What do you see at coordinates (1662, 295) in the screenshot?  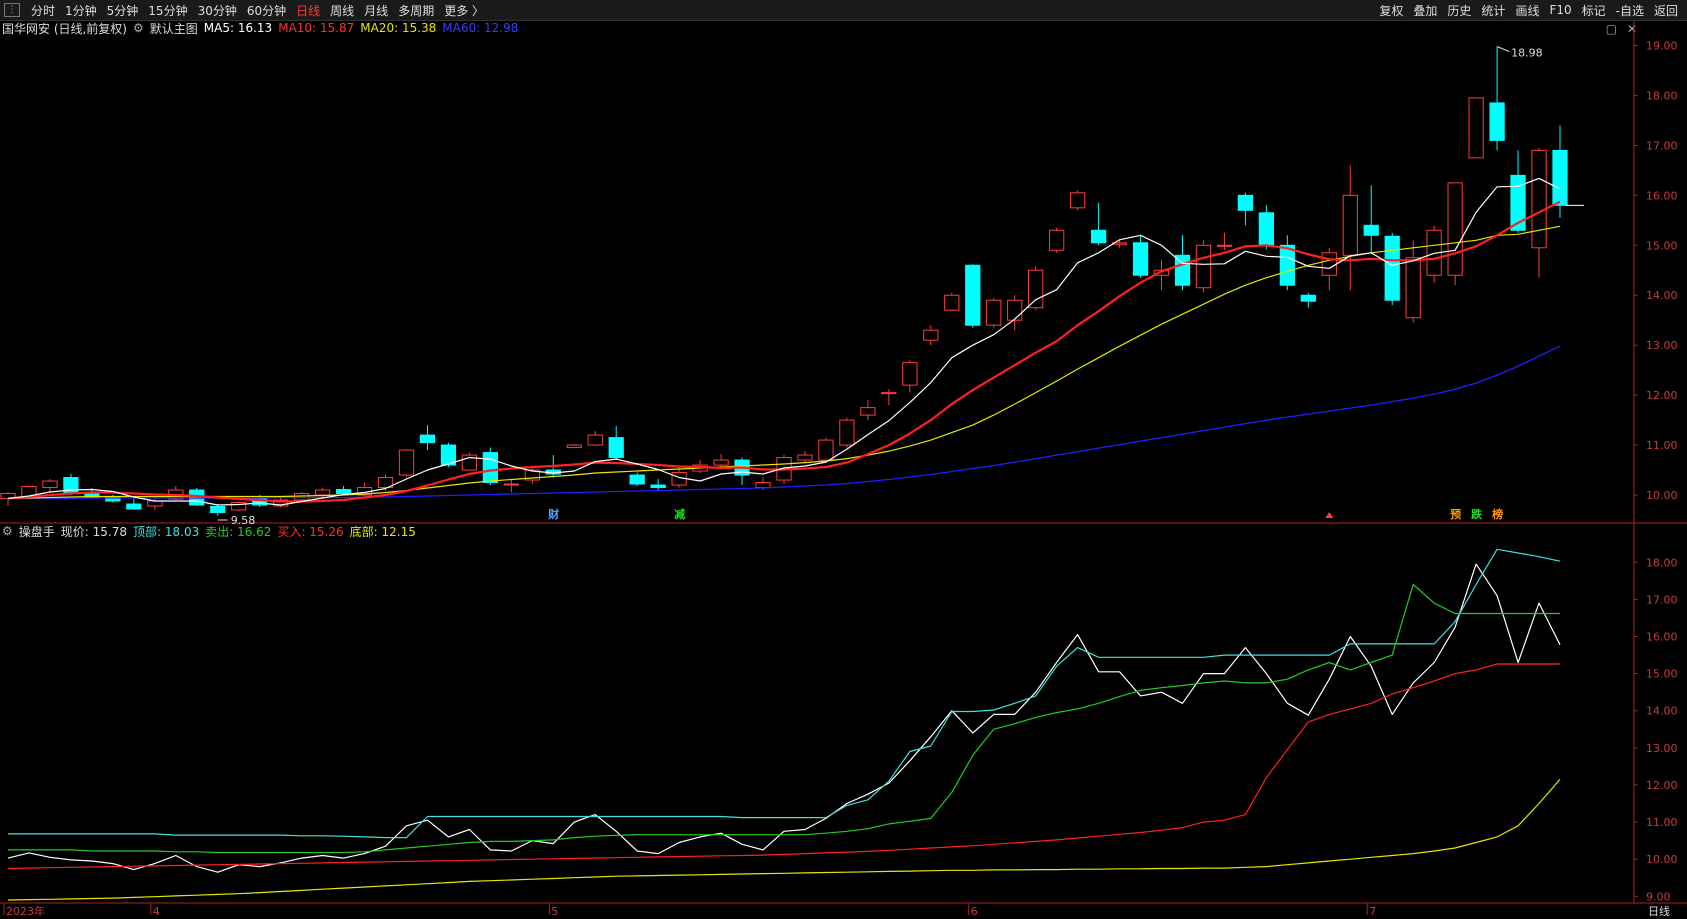 I see `main-ytick-label: 14.00` at bounding box center [1662, 295].